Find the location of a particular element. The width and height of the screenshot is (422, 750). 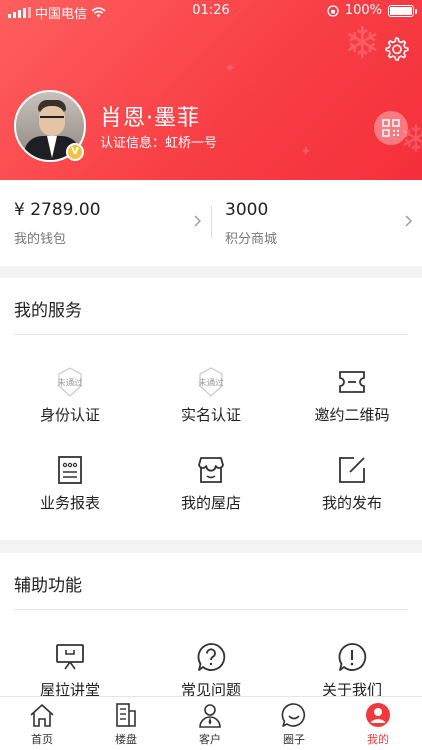

question-icon is located at coordinates (211, 657).